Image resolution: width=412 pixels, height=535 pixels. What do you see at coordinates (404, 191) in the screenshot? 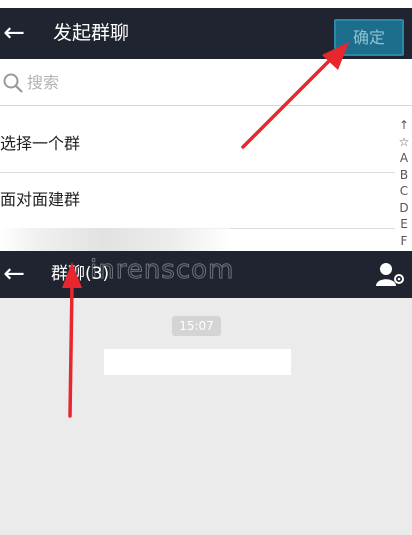
I see `index-letter: C` at bounding box center [404, 191].